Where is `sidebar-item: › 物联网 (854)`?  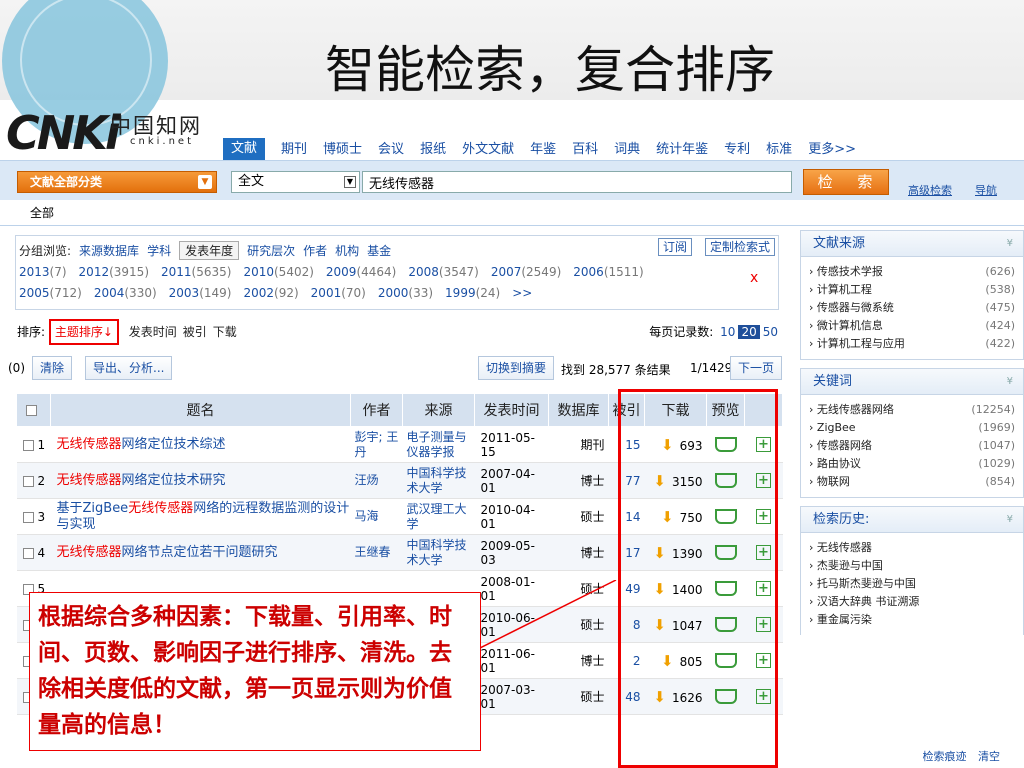 sidebar-item: › 物联网 (854) is located at coordinates (912, 482).